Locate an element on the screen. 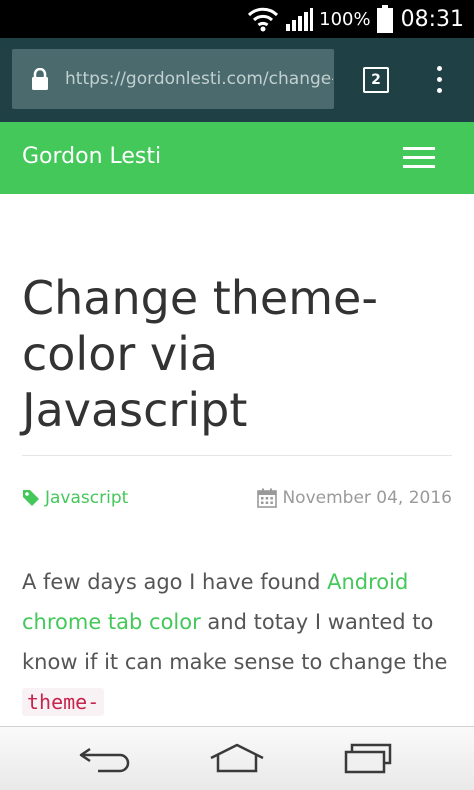  tag-icon is located at coordinates (31, 498).